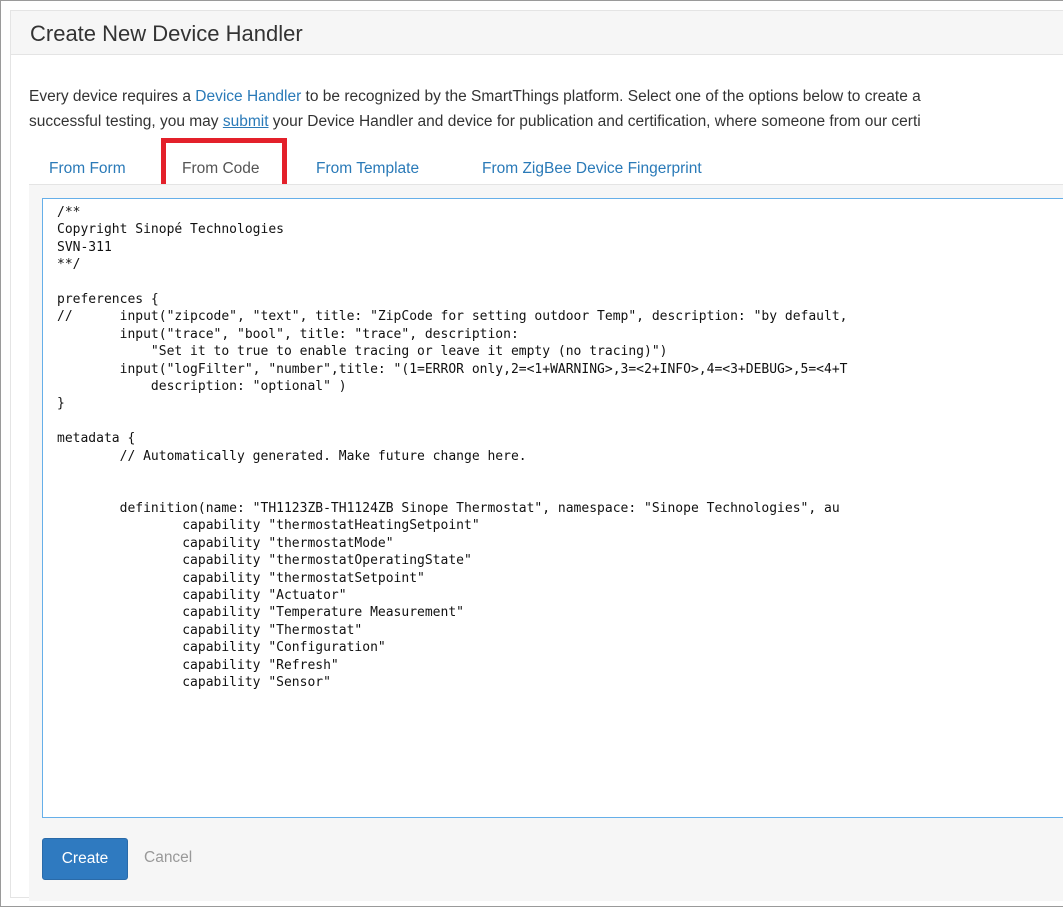 The image size is (1063, 907). Describe the element at coordinates (166, 33) in the screenshot. I see `page-title: Create New Device Handler` at that location.